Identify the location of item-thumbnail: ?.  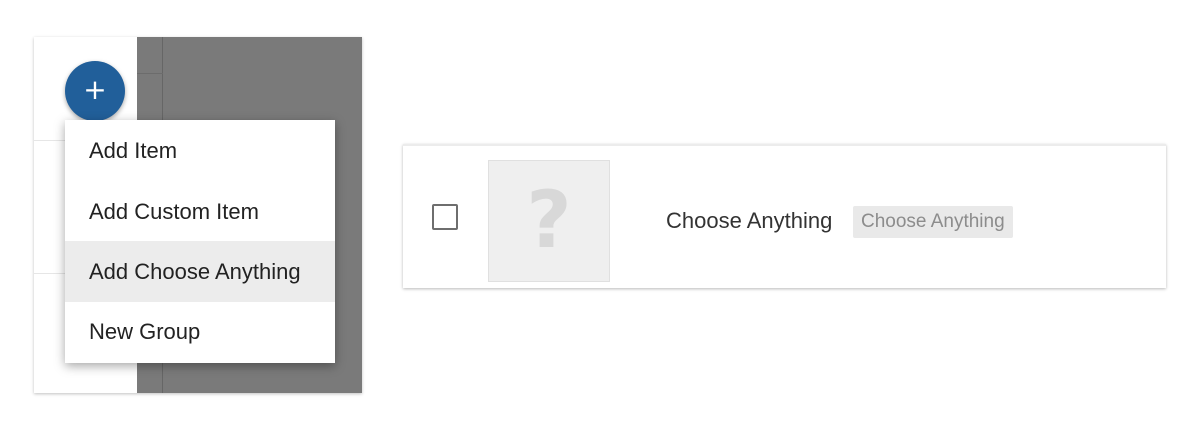
(549, 221).